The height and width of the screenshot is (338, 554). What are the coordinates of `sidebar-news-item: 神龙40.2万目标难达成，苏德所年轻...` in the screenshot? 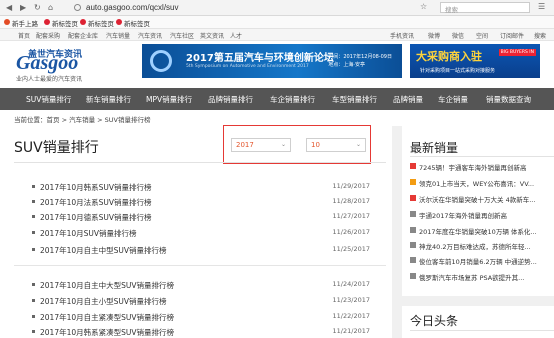 It's located at (482, 245).